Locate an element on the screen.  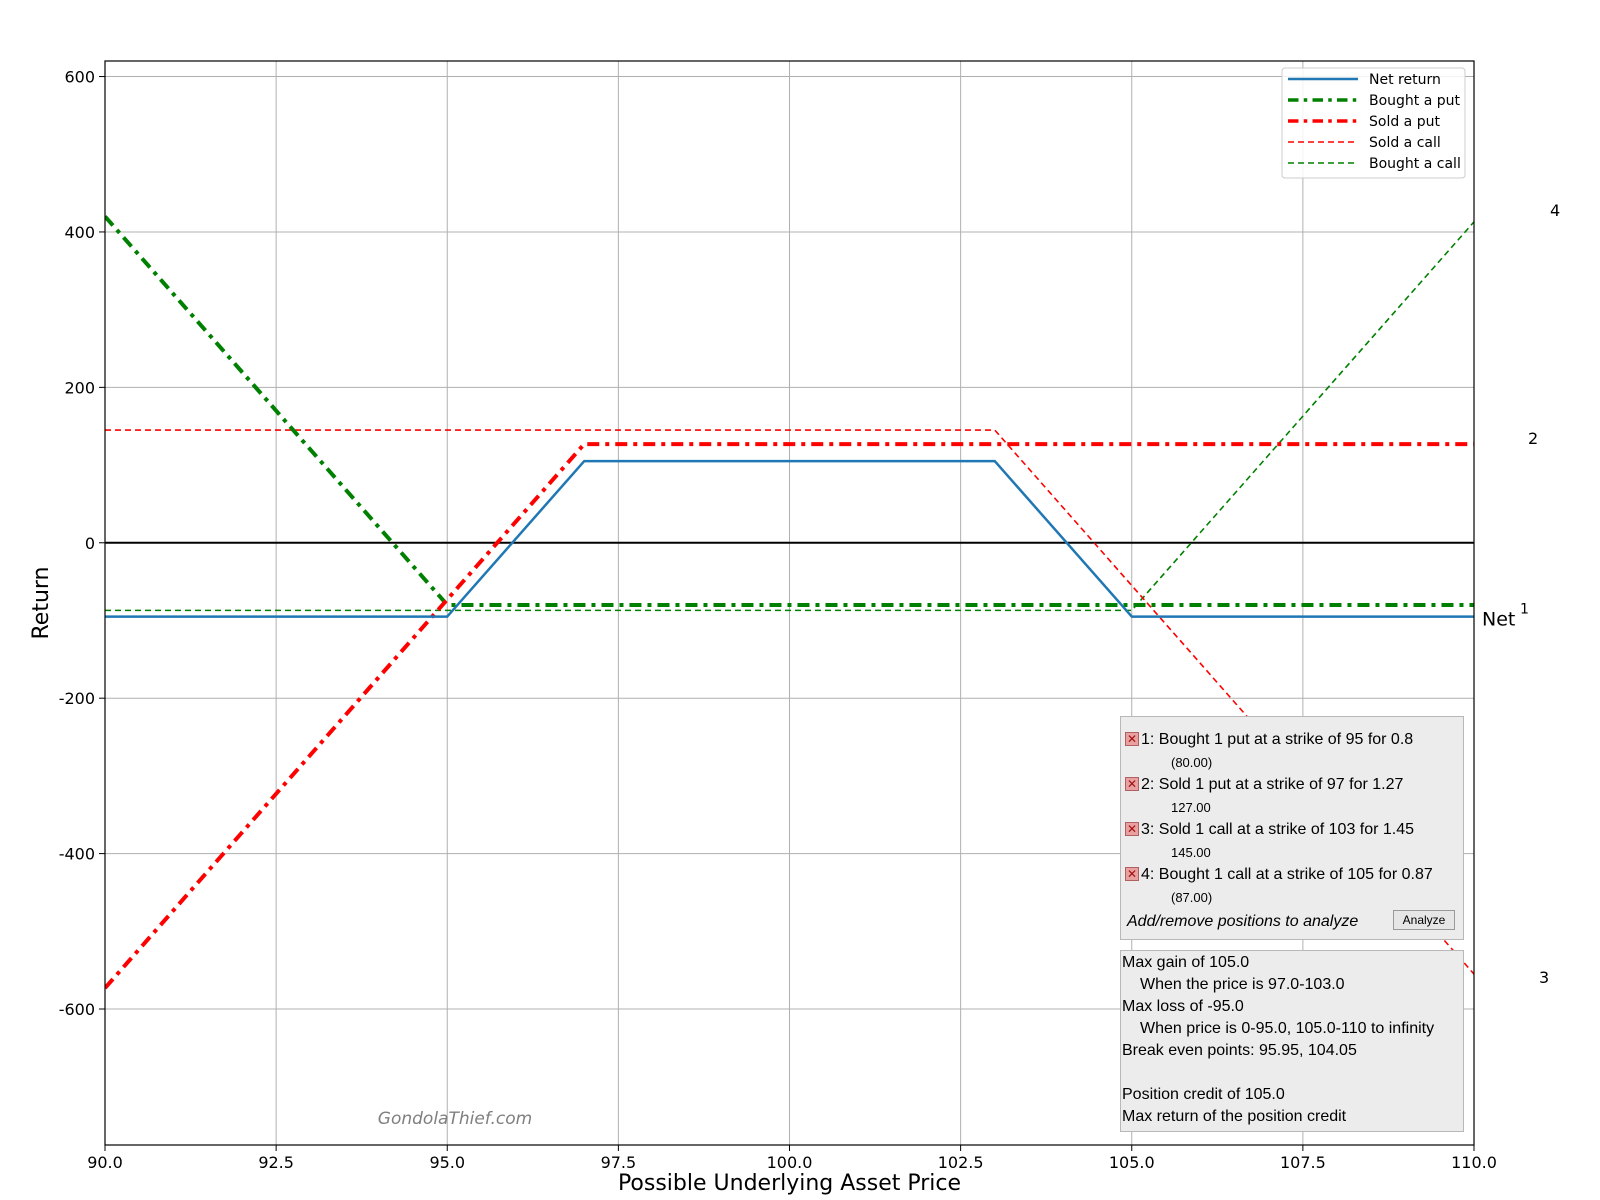
x-tick-label: 92.5 is located at coordinates (276, 1162).